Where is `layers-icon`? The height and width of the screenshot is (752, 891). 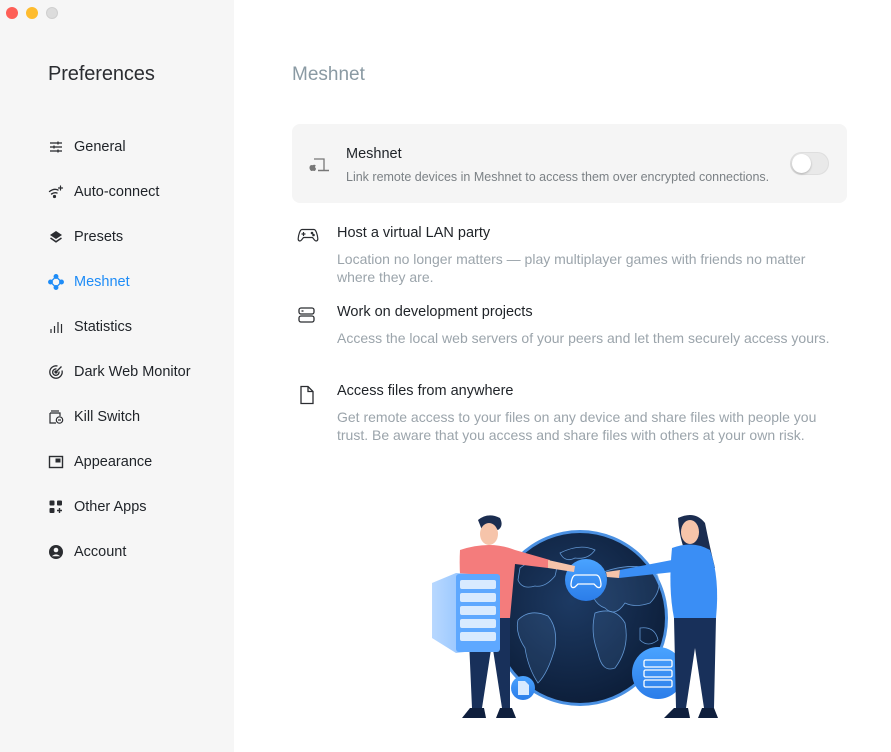
layers-icon is located at coordinates (56, 237).